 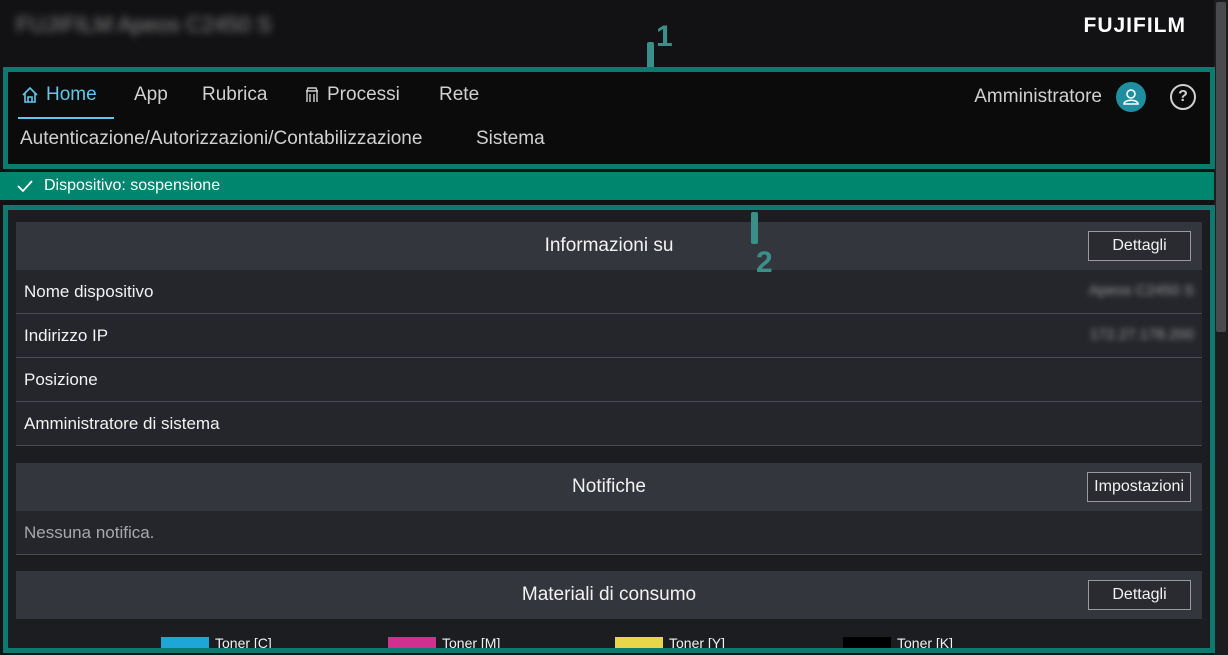 I want to click on notifications-section-header: Notifiche Impostazioni, so click(x=609, y=487).